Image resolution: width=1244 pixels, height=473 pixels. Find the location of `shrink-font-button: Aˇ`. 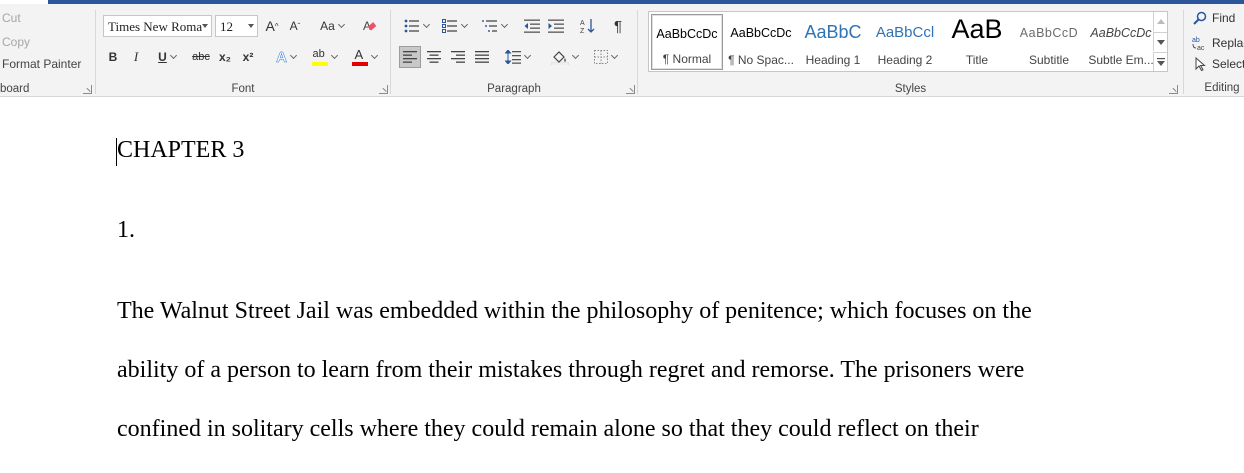

shrink-font-button: Aˇ is located at coordinates (295, 26).